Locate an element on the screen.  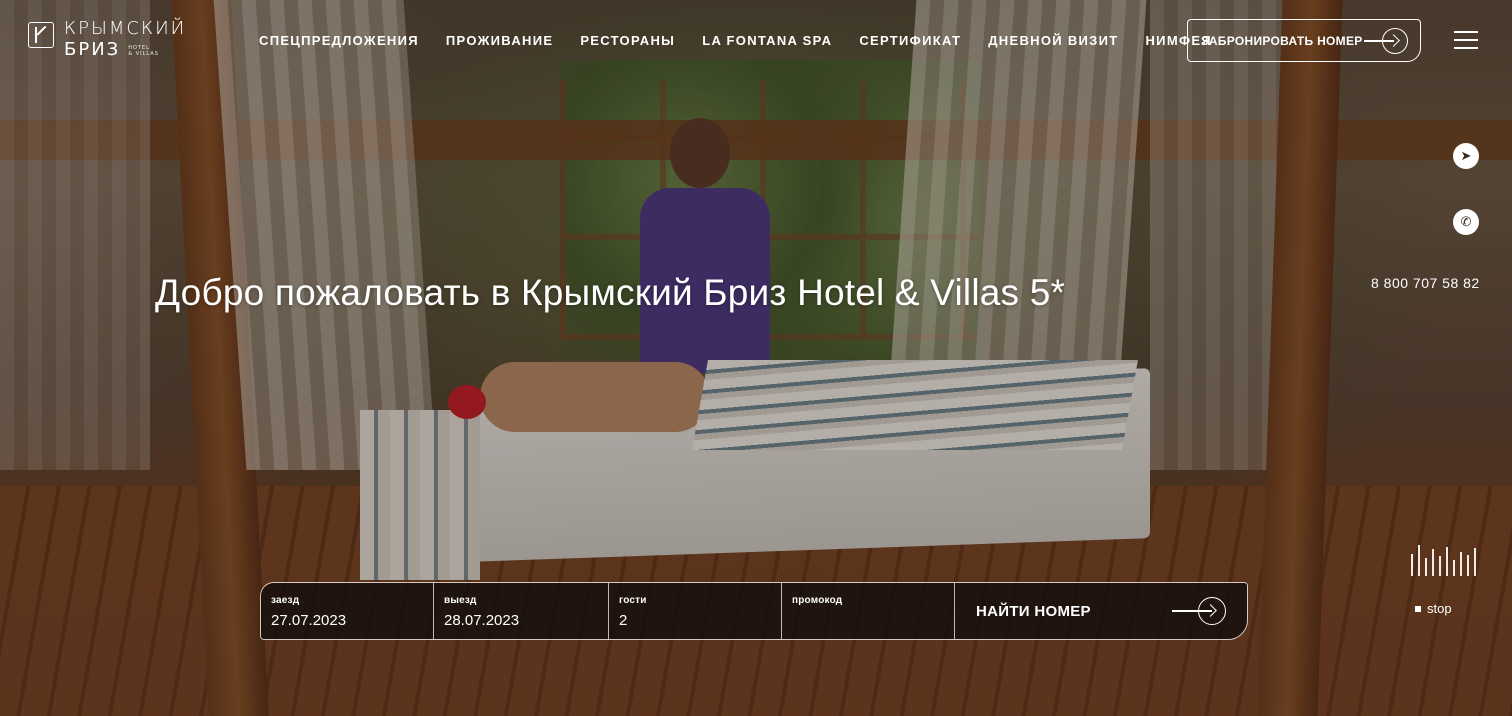
video-stop-label: stop is located at coordinates (1439, 608).